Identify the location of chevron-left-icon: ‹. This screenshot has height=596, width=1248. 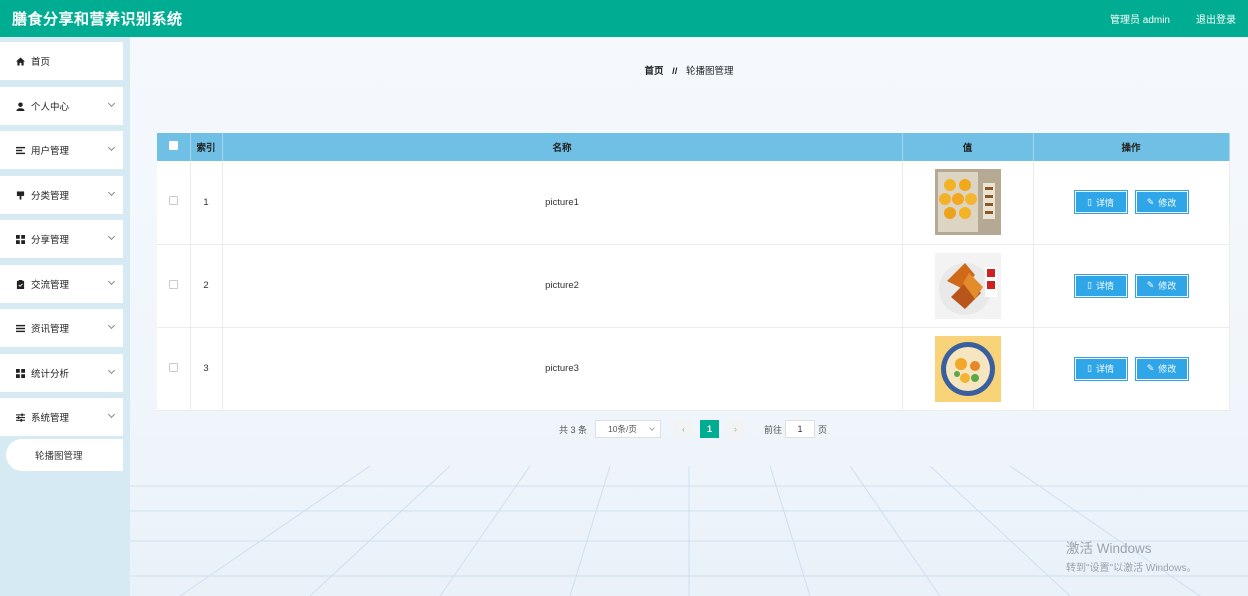
(683, 429).